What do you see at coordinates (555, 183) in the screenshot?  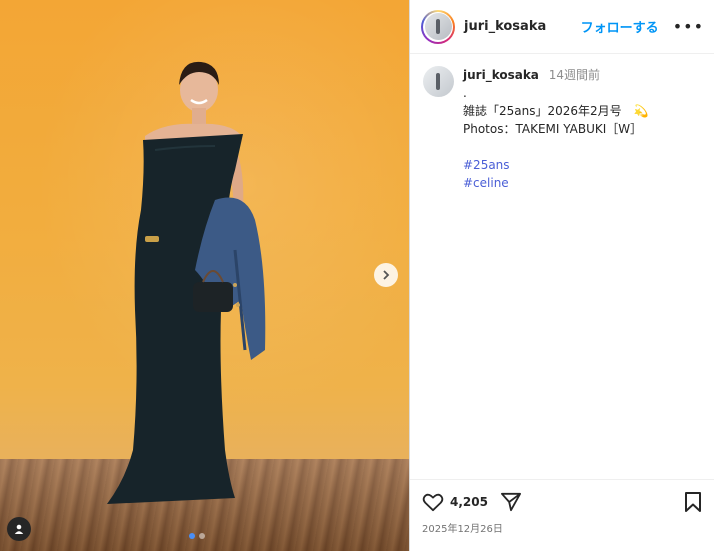 I see `hashtag-celine: #celine` at bounding box center [555, 183].